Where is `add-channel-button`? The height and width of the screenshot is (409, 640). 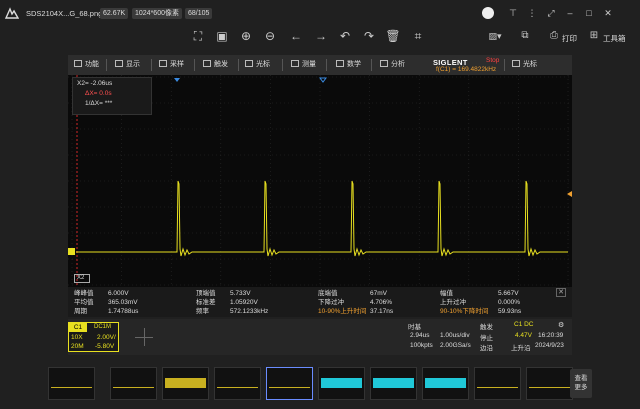
add-channel-button is located at coordinates (144, 337).